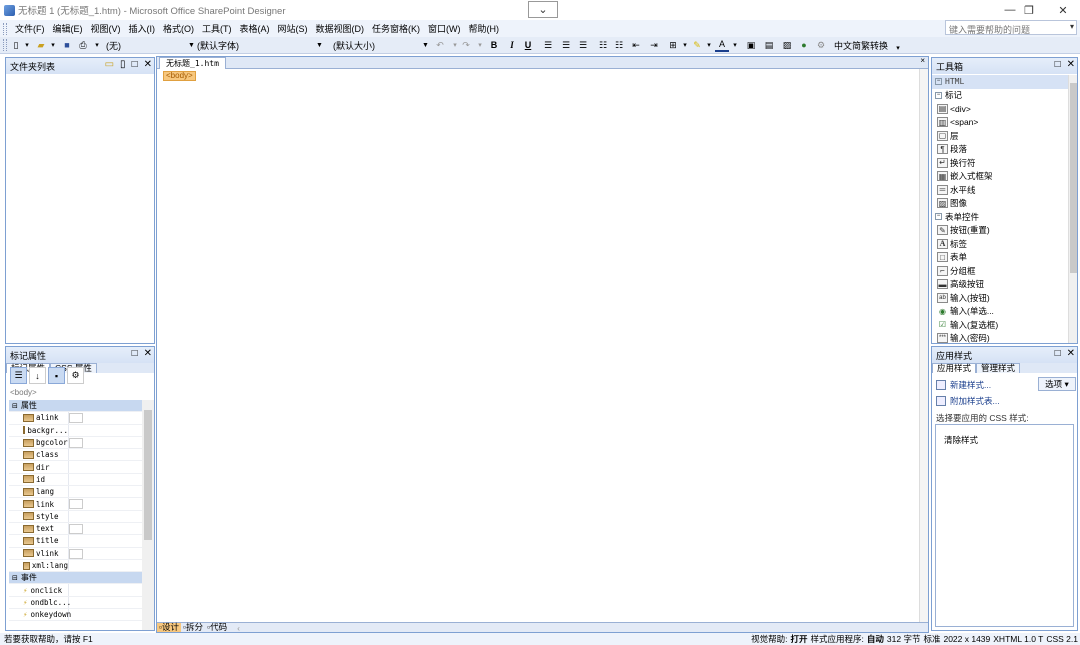  What do you see at coordinates (78, 480) in the screenshot?
I see `attribute-row: id` at bounding box center [78, 480].